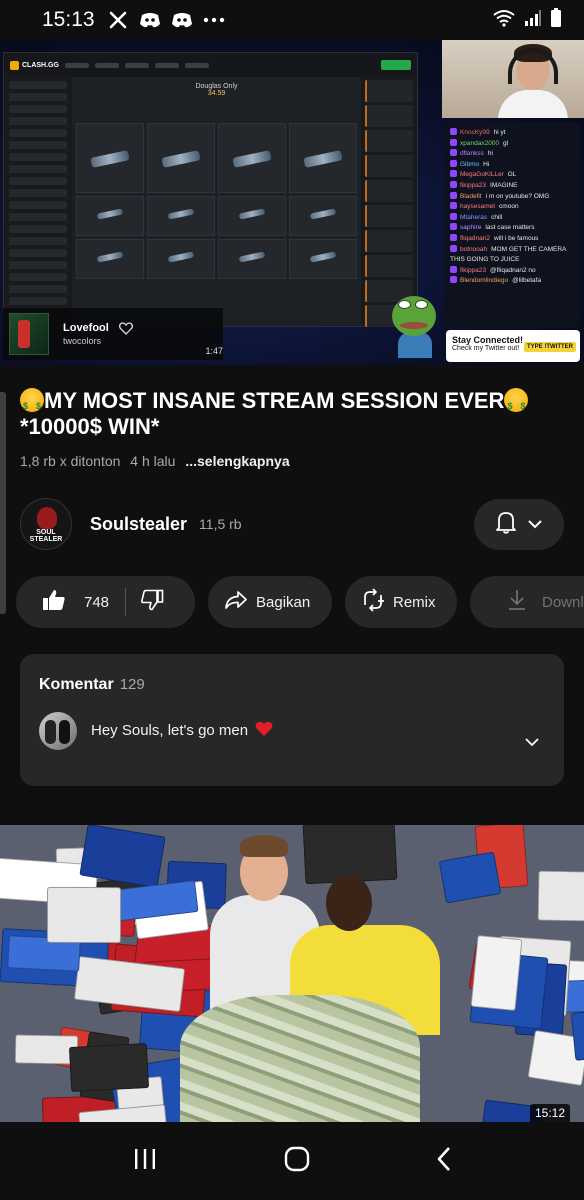 Image resolution: width=584 pixels, height=1200 pixels. Describe the element at coordinates (473, 270) in the screenshot. I see `chat-username: fikippa23` at that location.